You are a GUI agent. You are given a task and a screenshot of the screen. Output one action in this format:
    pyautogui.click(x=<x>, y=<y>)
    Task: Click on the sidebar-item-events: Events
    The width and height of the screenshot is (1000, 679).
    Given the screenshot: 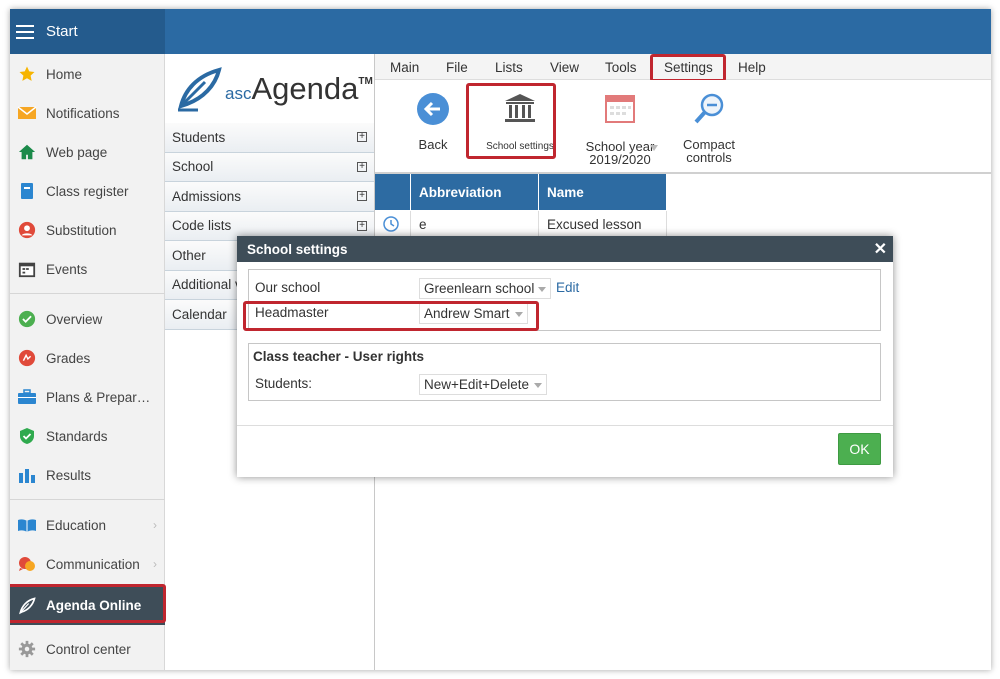 What is the action you would take?
    pyautogui.click(x=87, y=269)
    